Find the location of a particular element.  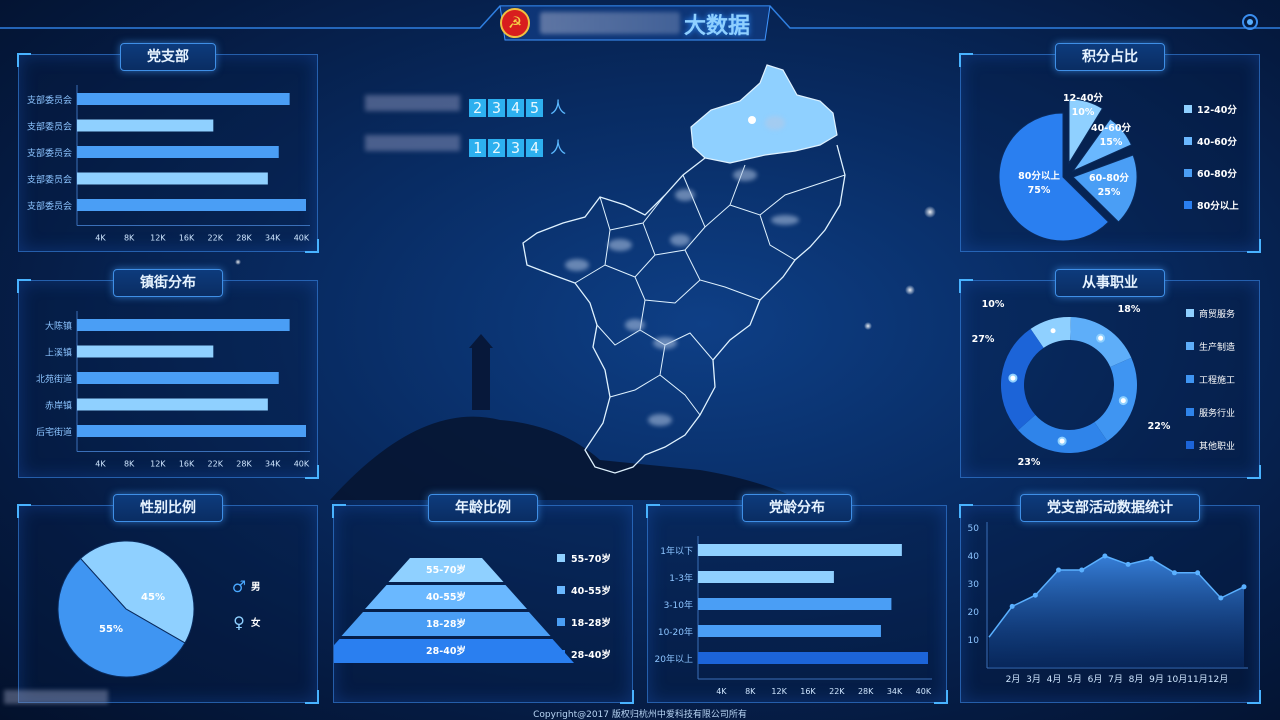

footer-redacted-left is located at coordinates (56, 697).